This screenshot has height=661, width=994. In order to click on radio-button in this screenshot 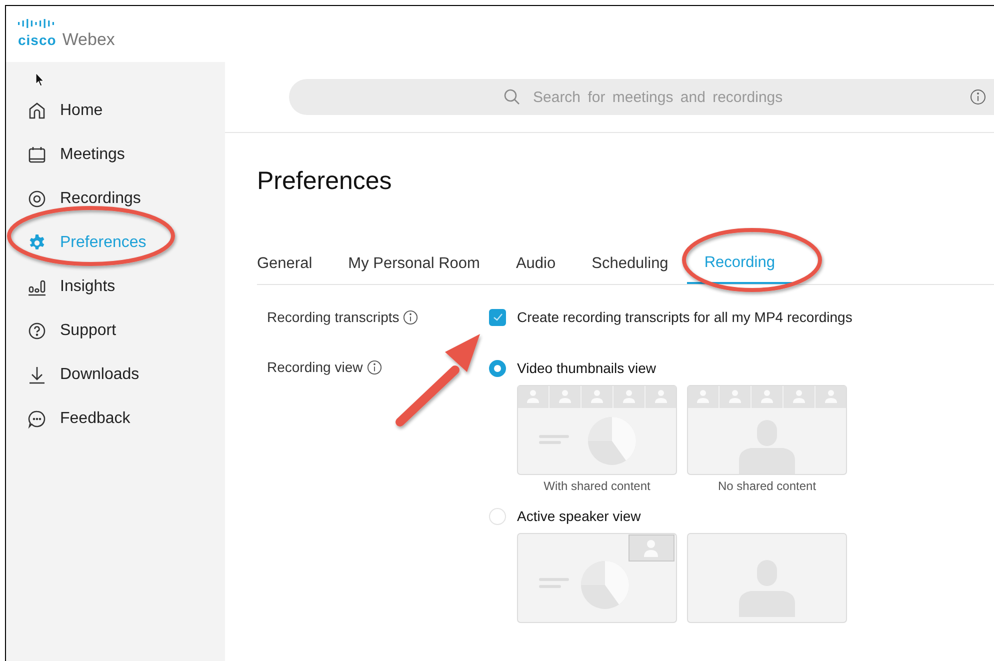, I will do `click(497, 368)`.